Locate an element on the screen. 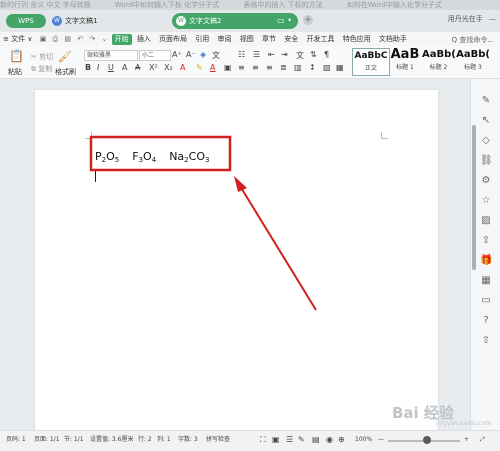 This screenshot has height=451, width=500. translate-icon: ⊕ is located at coordinates (341, 440).